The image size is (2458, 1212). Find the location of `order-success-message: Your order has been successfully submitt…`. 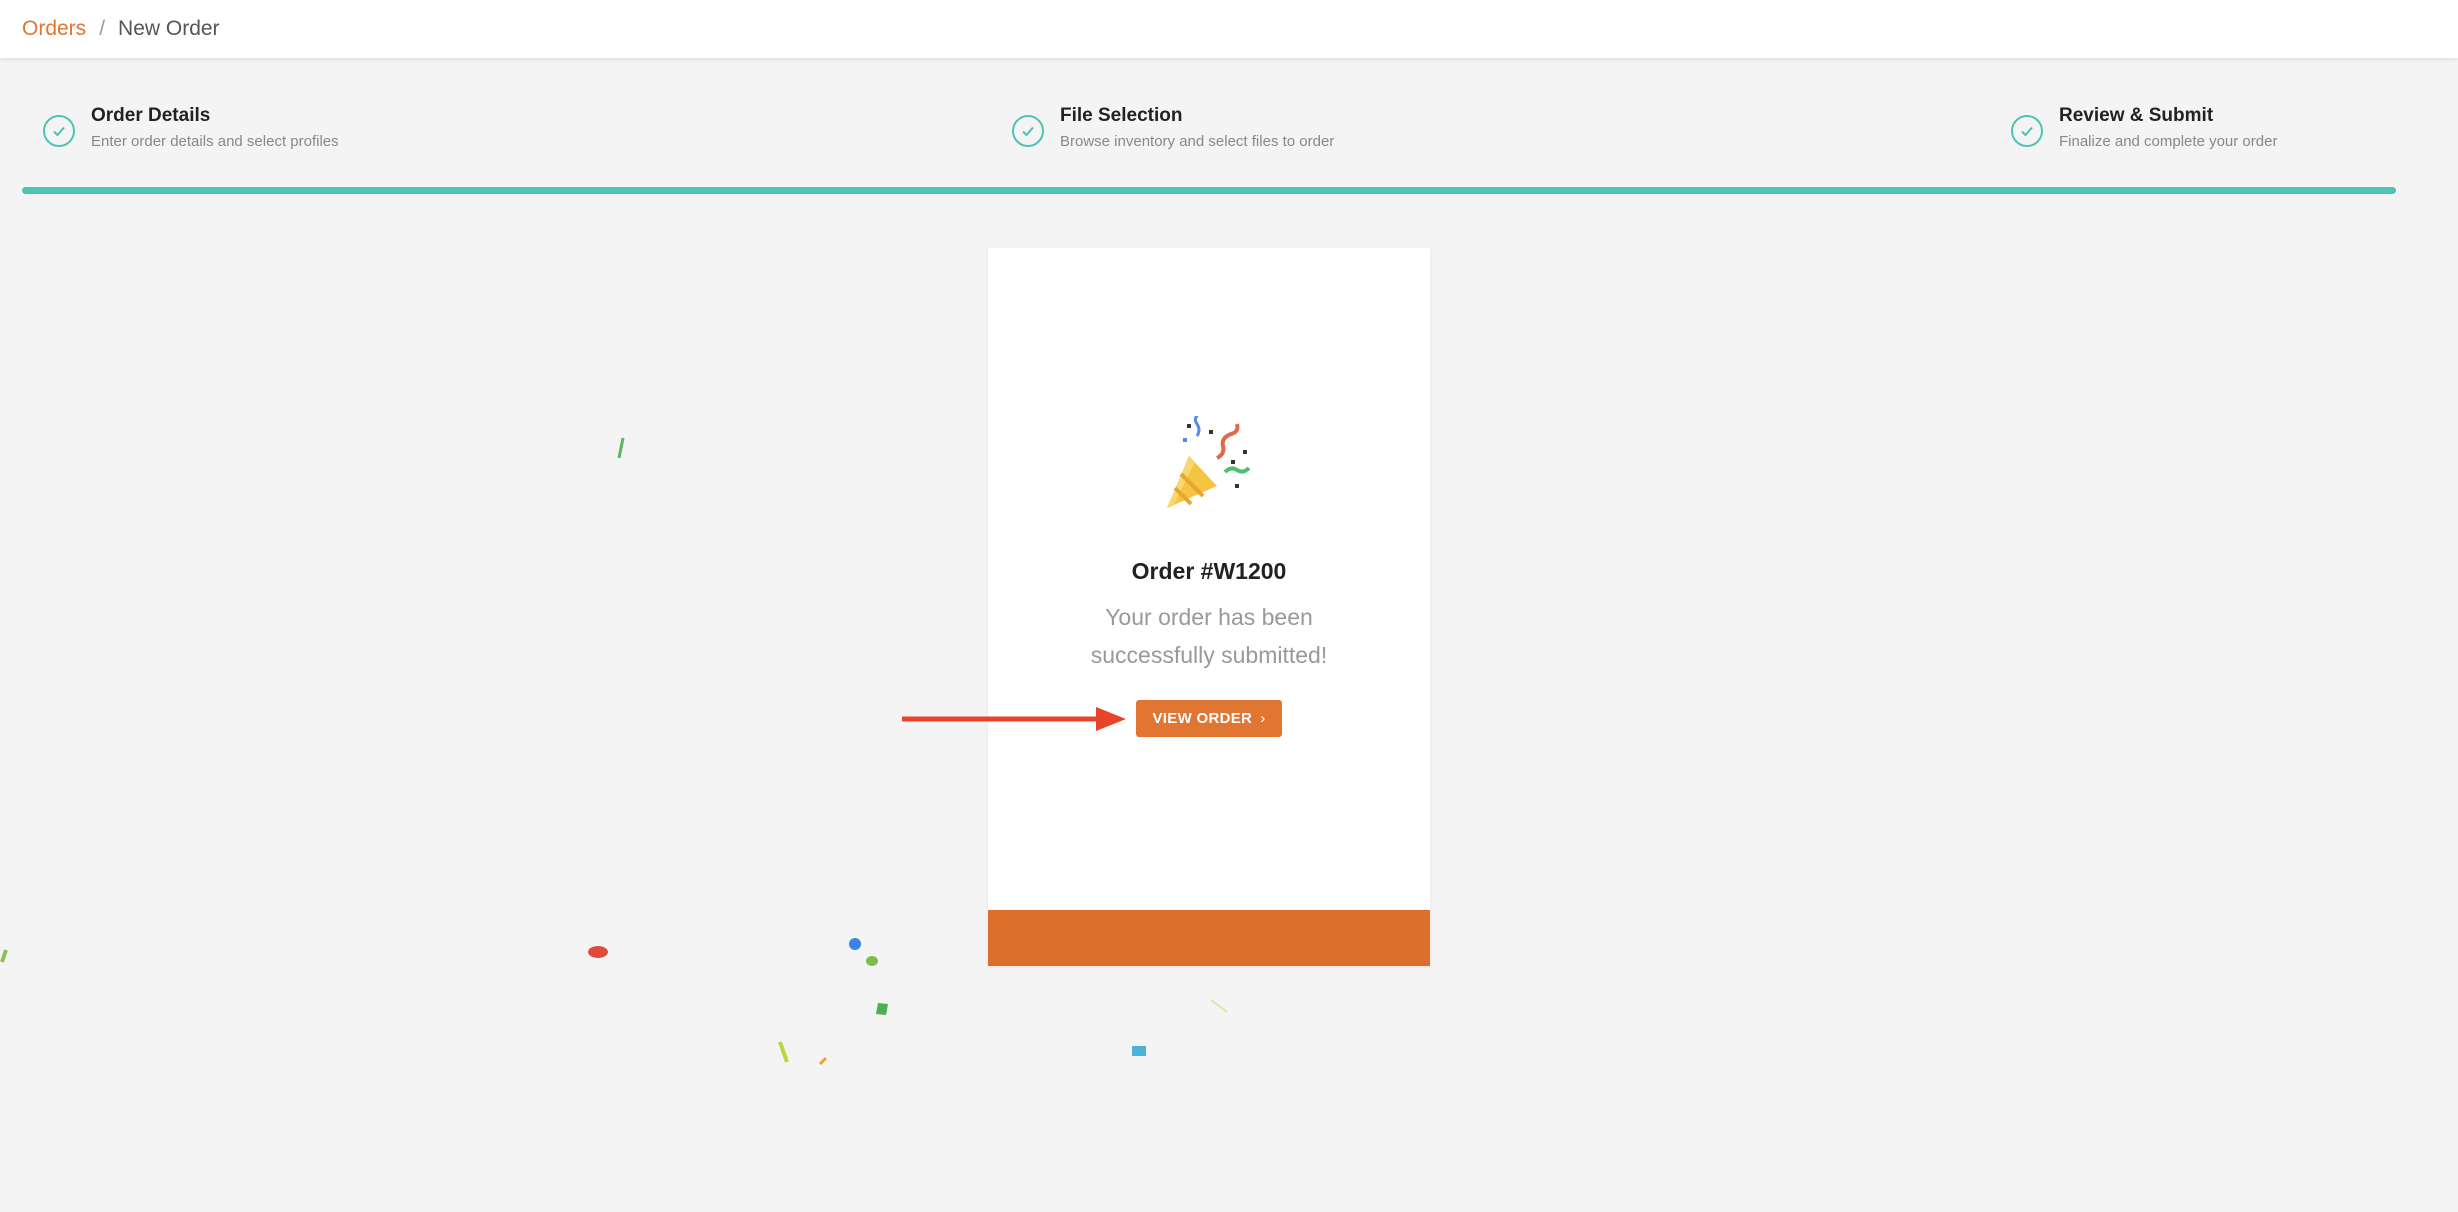

order-success-message: Your order has been successfully submitt… is located at coordinates (1209, 636).